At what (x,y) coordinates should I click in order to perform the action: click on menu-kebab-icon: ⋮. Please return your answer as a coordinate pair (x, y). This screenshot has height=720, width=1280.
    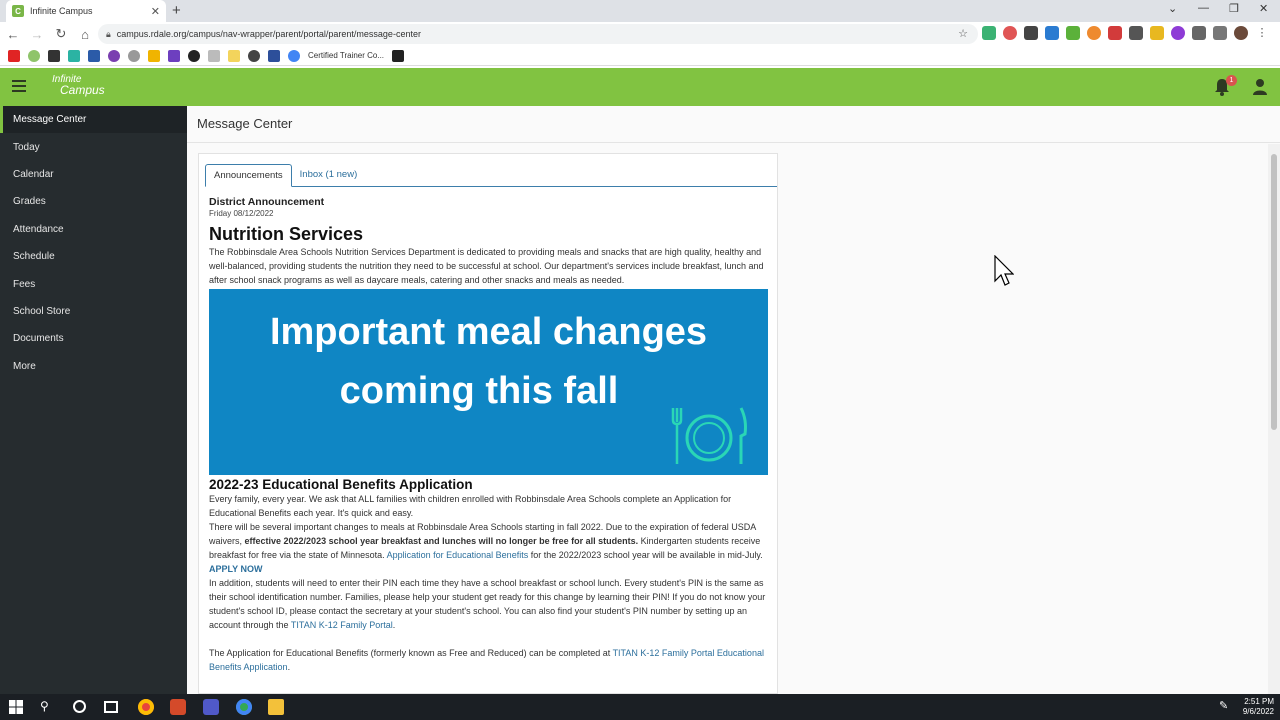
    Looking at the image, I should click on (1262, 33).